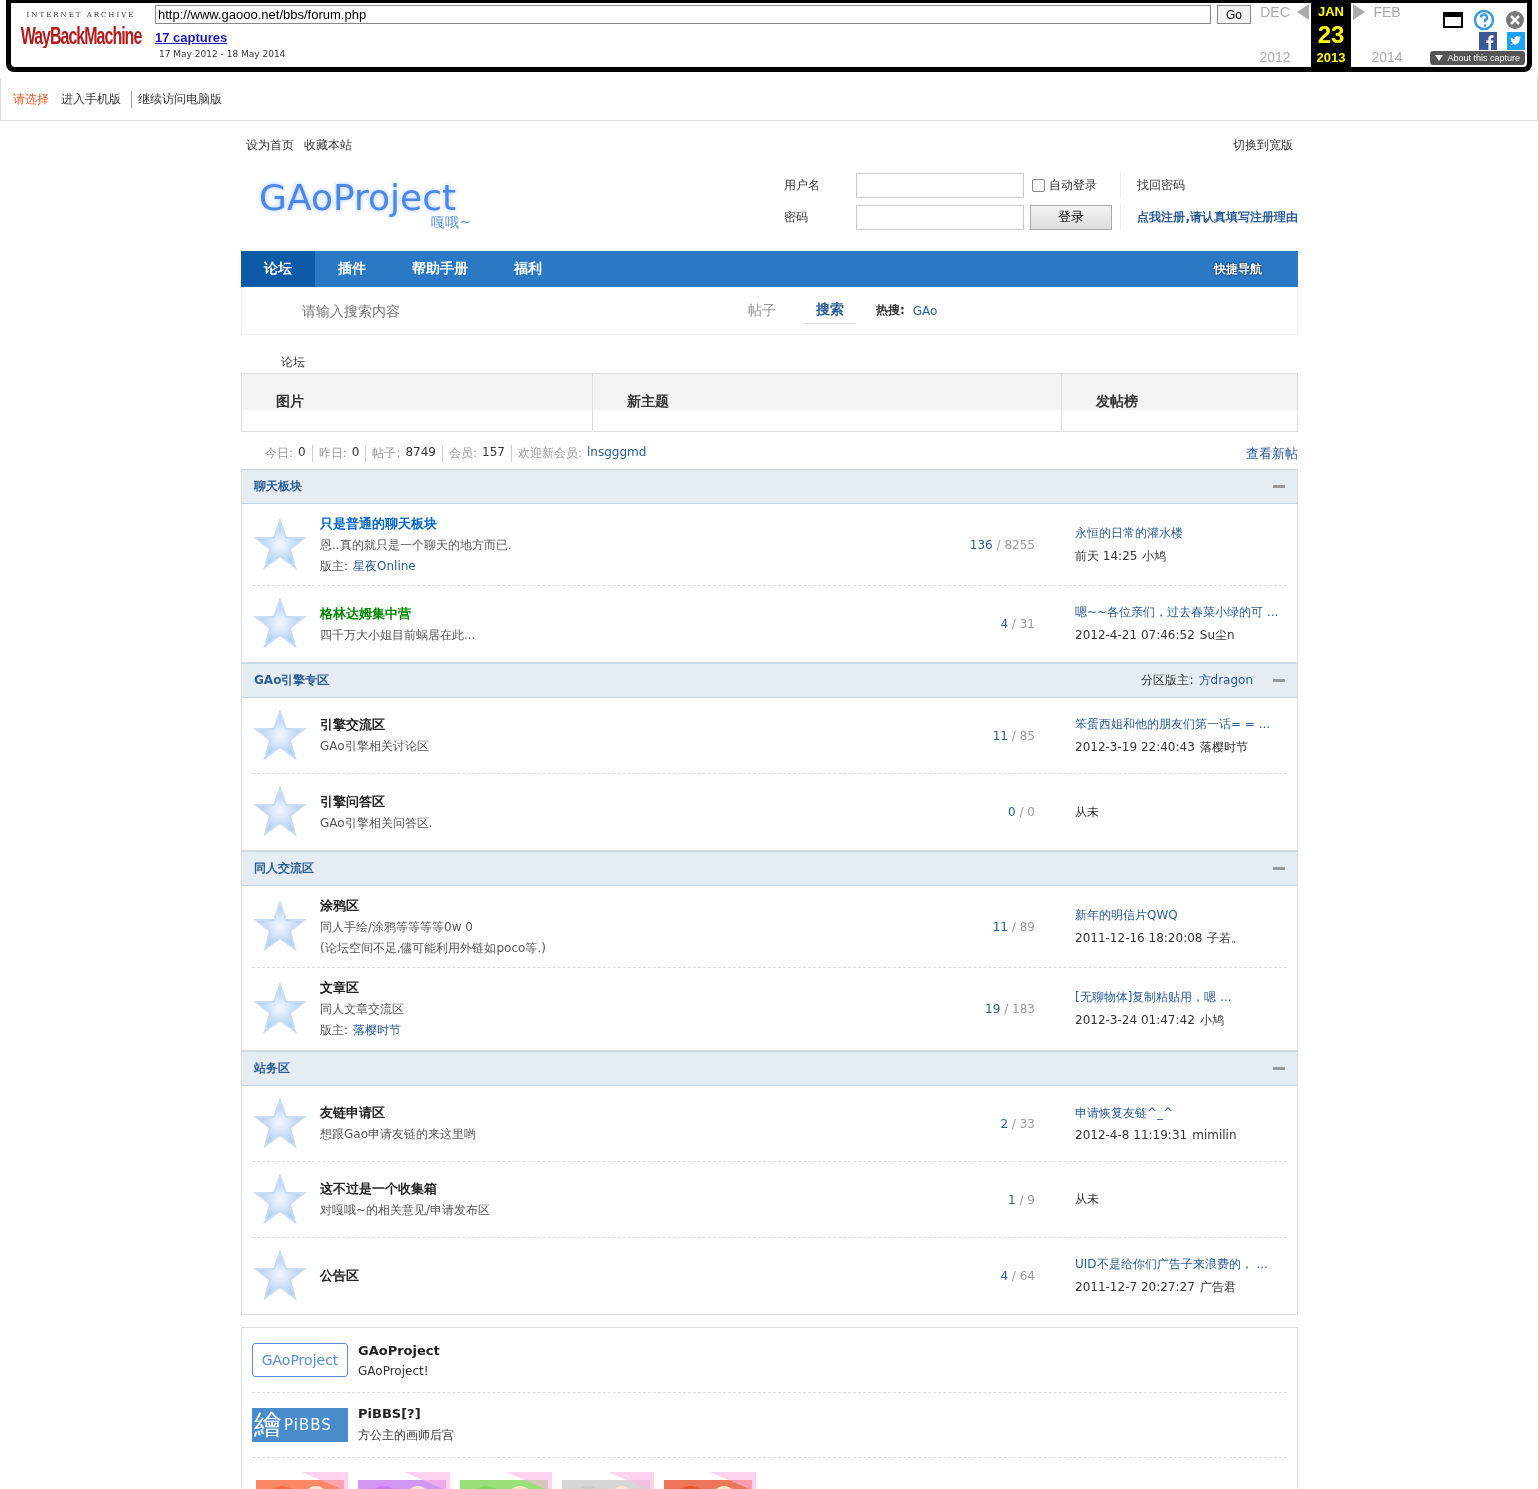 The height and width of the screenshot is (1489, 1538). What do you see at coordinates (1023, 926) in the screenshot?
I see `post-count: / 89` at bounding box center [1023, 926].